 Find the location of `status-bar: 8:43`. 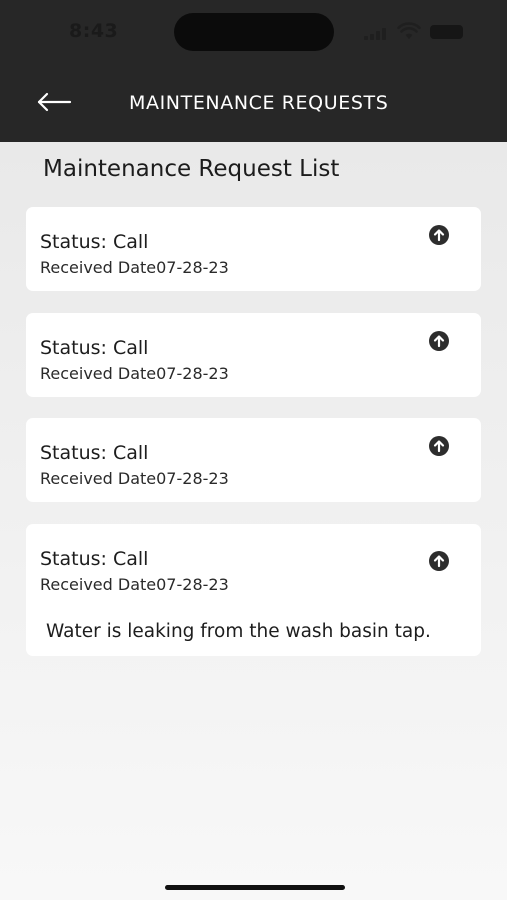

status-bar: 8:43 is located at coordinates (253, 31).